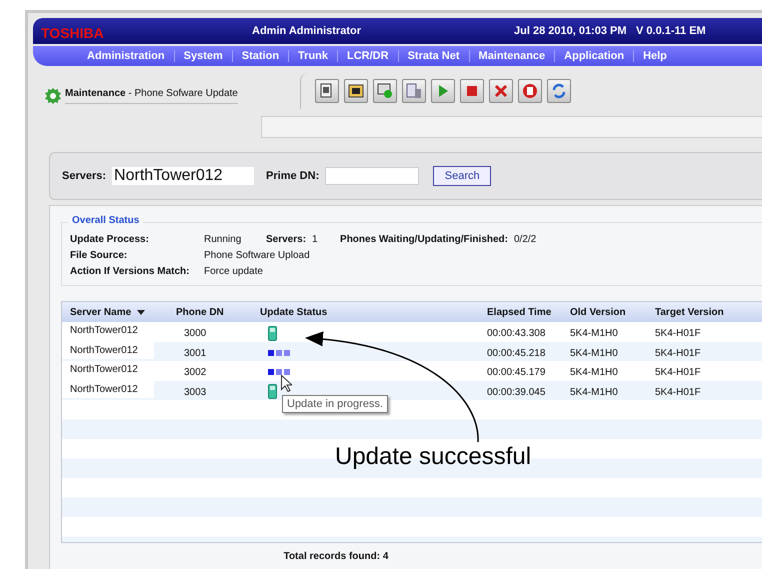 Image resolution: width=762 pixels, height=569 pixels. What do you see at coordinates (99, 255) in the screenshot?
I see `field-label: File Source:` at bounding box center [99, 255].